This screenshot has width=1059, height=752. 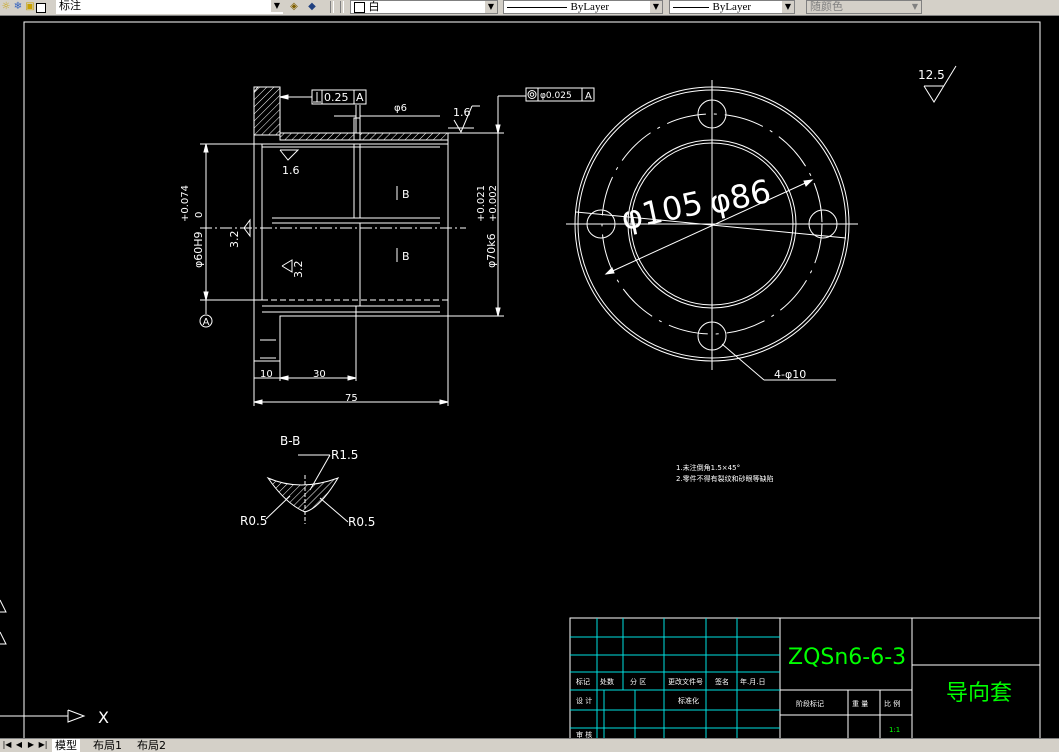 I want to click on section-mark-1: B, so click(x=406, y=194).